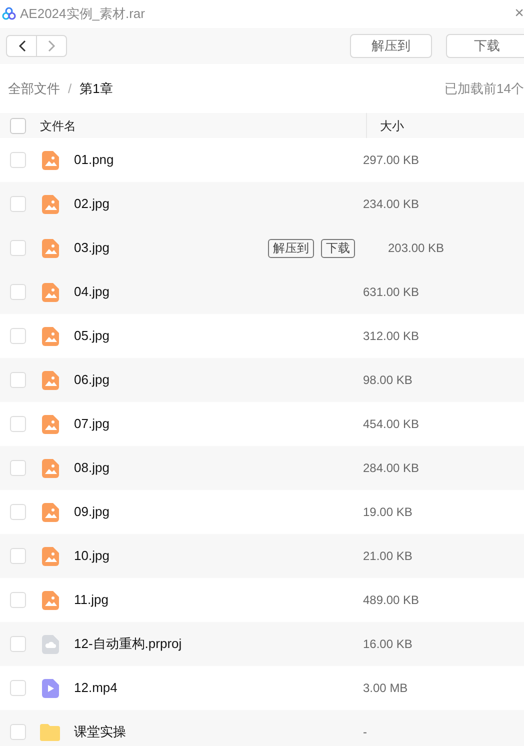 Image resolution: width=524 pixels, height=746 pixels. I want to click on file-name: 03.jpg, so click(92, 248).